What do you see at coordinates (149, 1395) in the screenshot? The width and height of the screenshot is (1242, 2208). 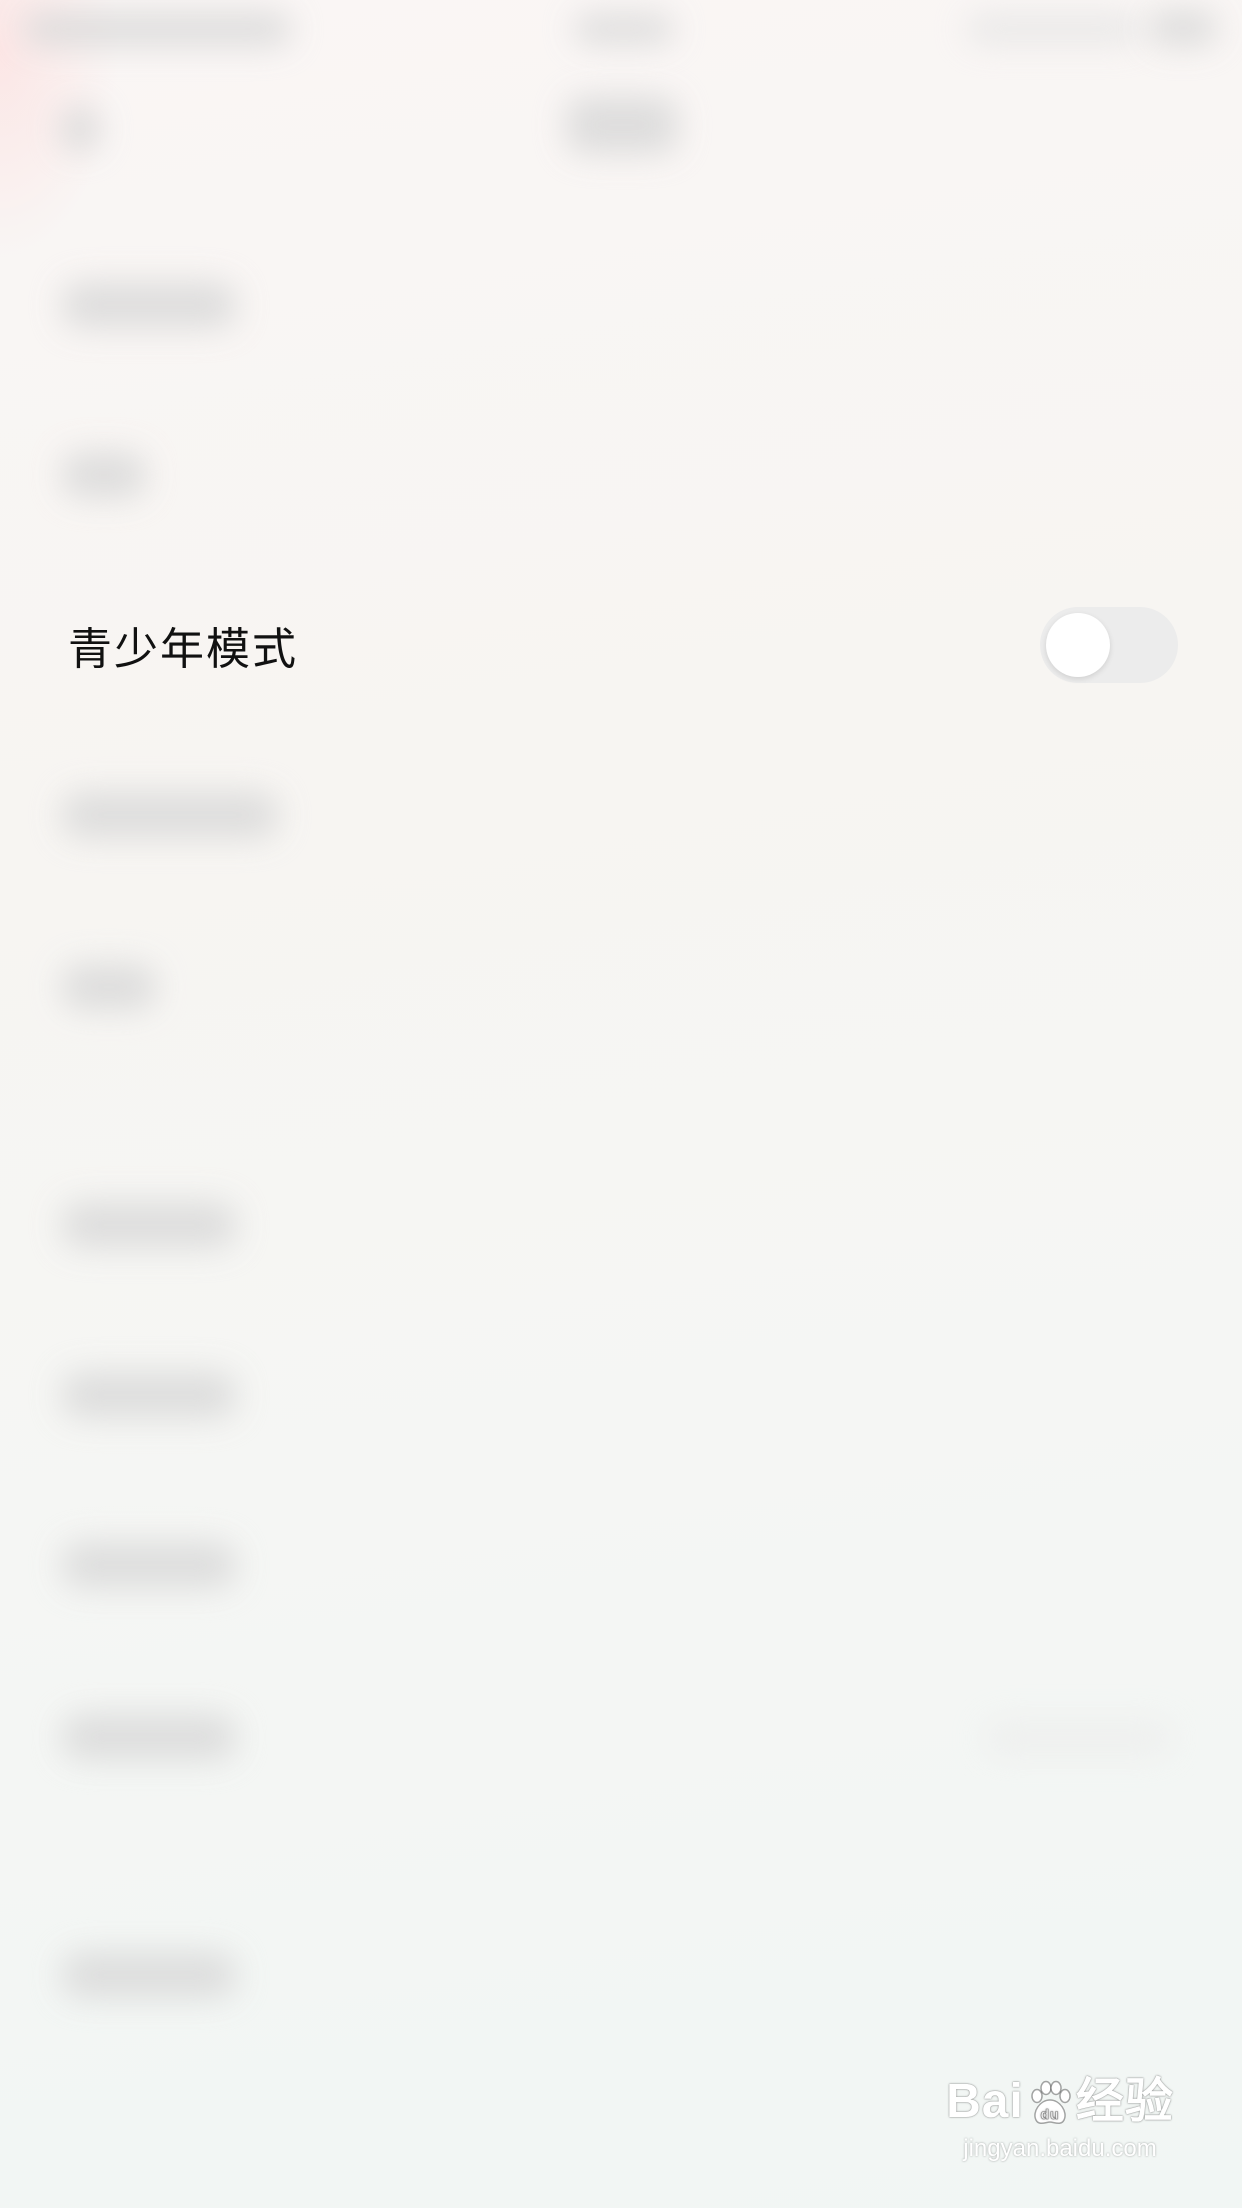 I see `setting-row-7-label` at bounding box center [149, 1395].